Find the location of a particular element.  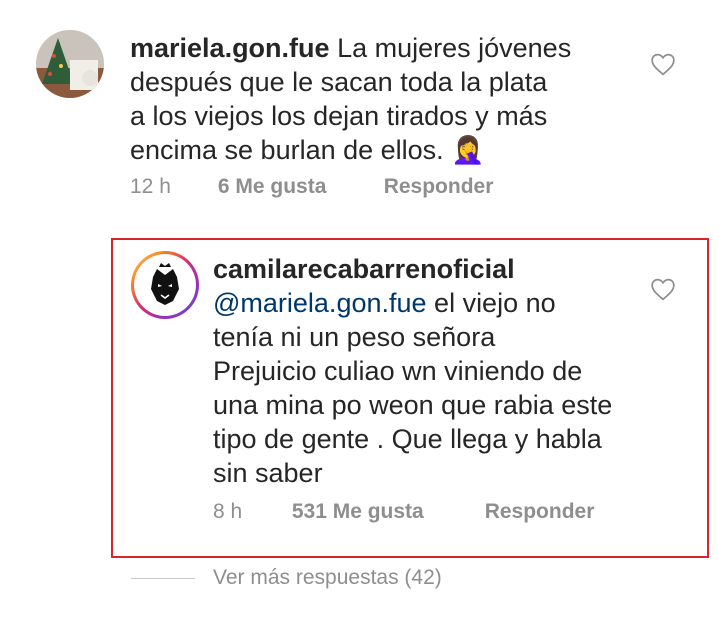

comment-meta: 12 h 6 Me gusta Responder is located at coordinates (311, 187).